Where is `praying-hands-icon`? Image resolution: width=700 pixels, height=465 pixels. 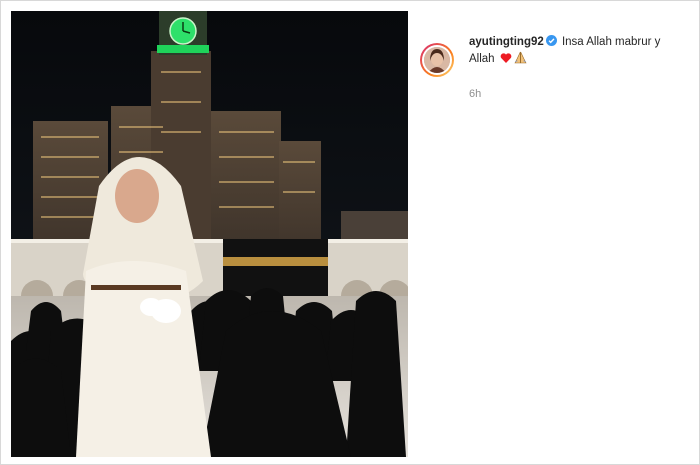
praying-hands-icon is located at coordinates (520, 60).